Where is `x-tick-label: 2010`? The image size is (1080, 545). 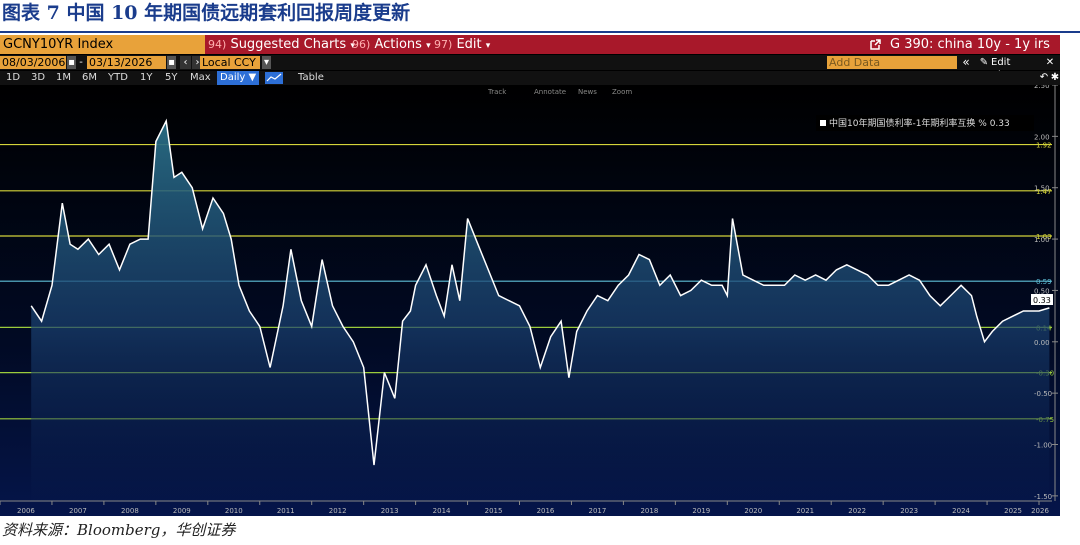 x-tick-label: 2010 is located at coordinates (234, 511).